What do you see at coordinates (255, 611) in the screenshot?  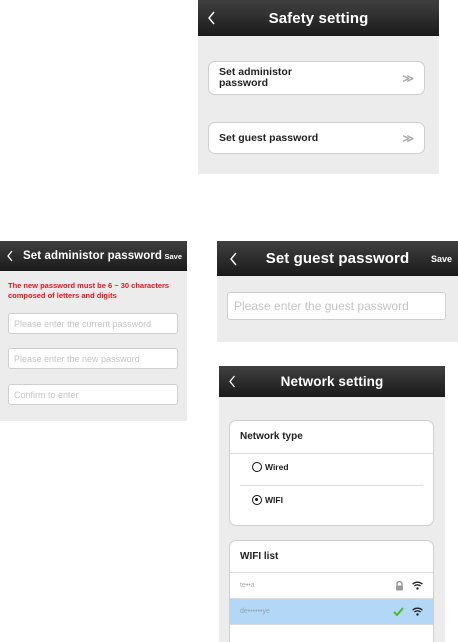 I see `wifi-ssid: de••••••ye` at bounding box center [255, 611].